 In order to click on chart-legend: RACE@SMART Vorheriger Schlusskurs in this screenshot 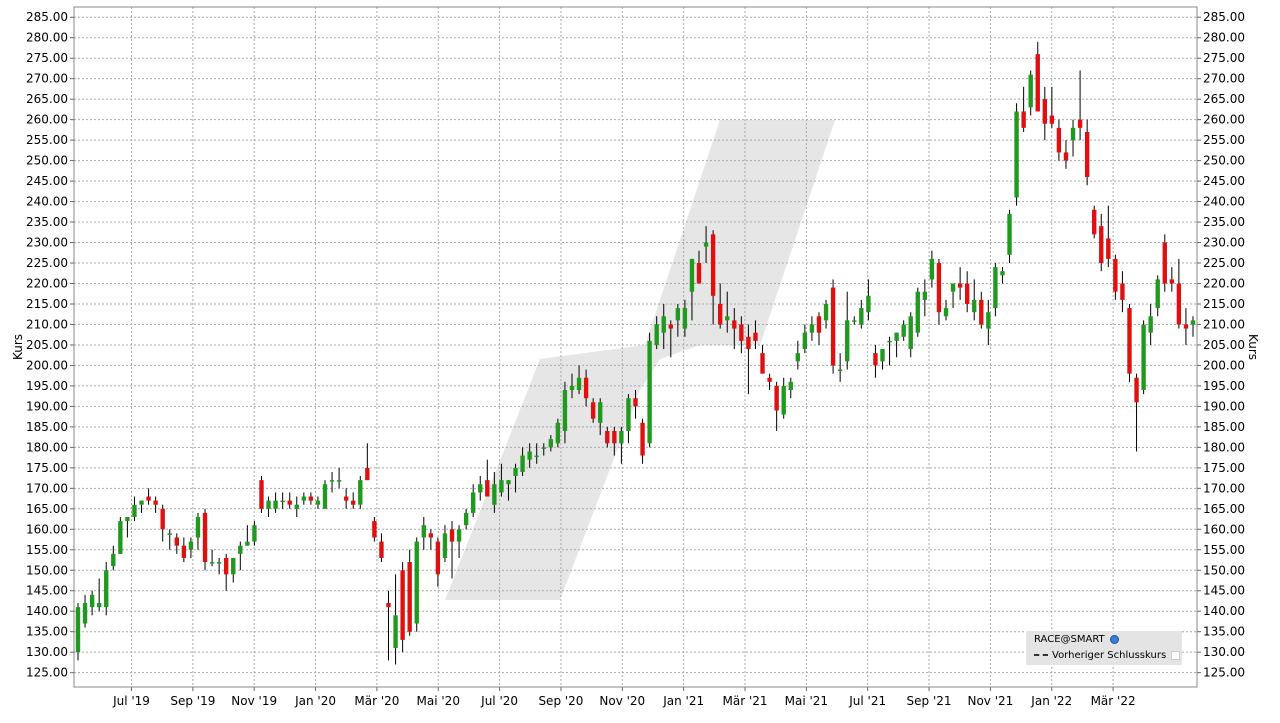, I will do `click(1104, 648)`.